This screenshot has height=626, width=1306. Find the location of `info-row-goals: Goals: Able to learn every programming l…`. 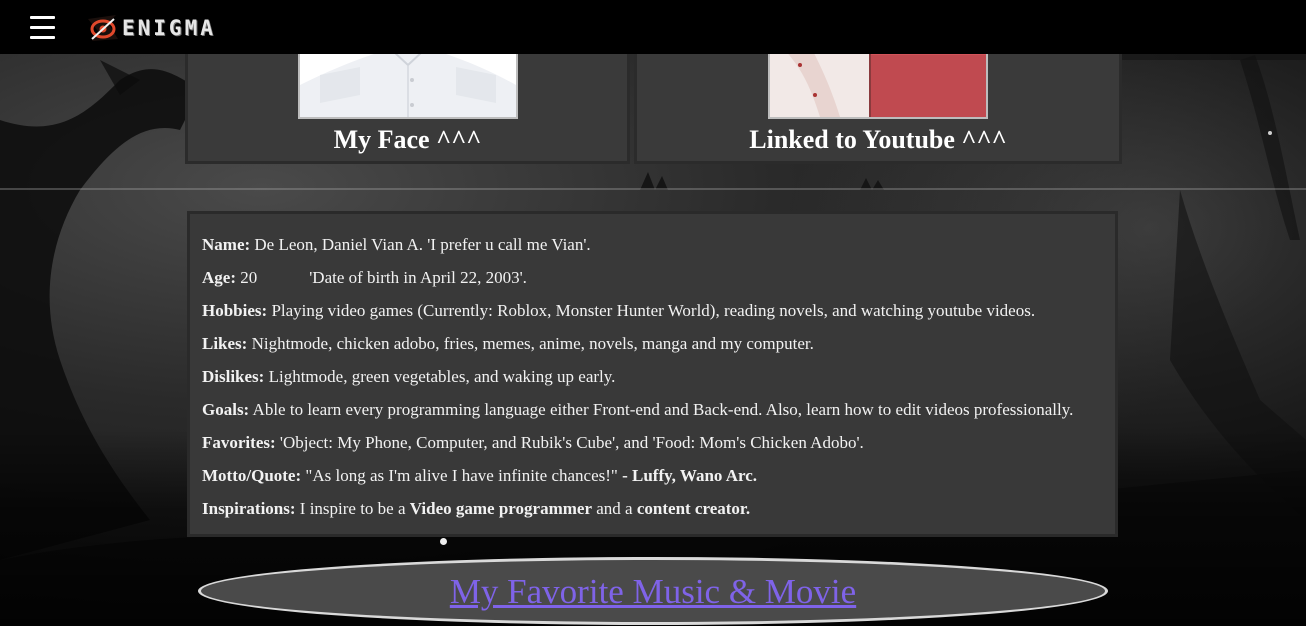

info-row-goals: Goals: Able to learn every programming l… is located at coordinates (658, 412).